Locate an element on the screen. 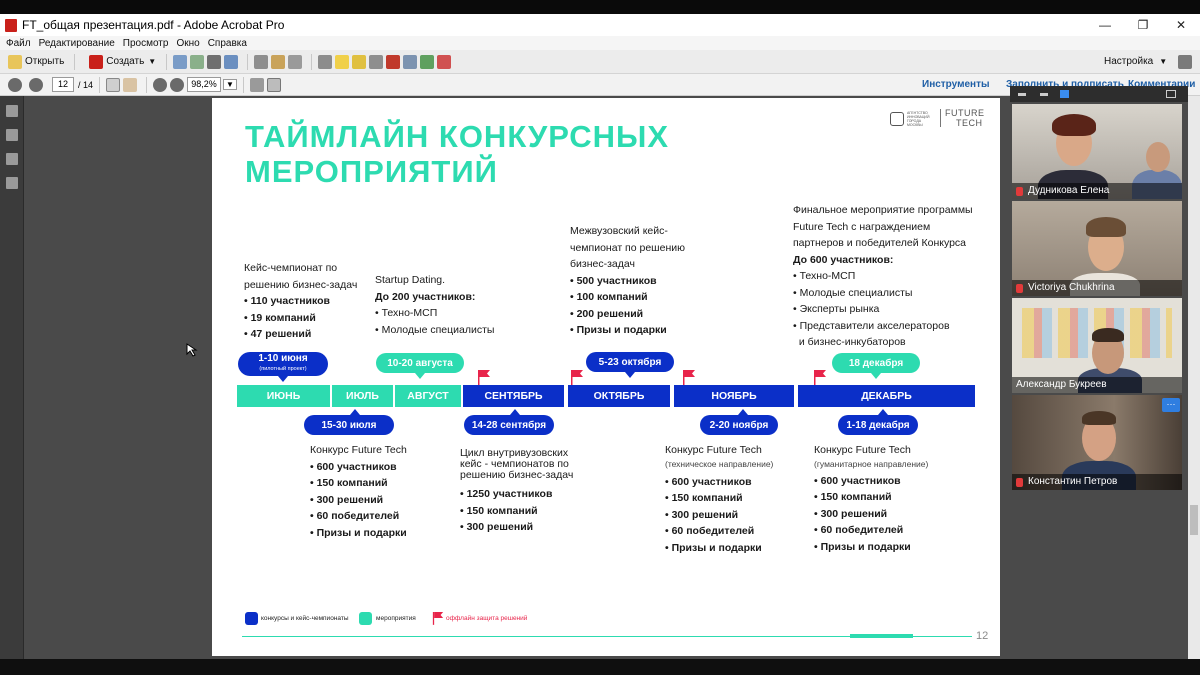 The height and width of the screenshot is (675, 1200). menu-view: Просмотр is located at coordinates (146, 43).